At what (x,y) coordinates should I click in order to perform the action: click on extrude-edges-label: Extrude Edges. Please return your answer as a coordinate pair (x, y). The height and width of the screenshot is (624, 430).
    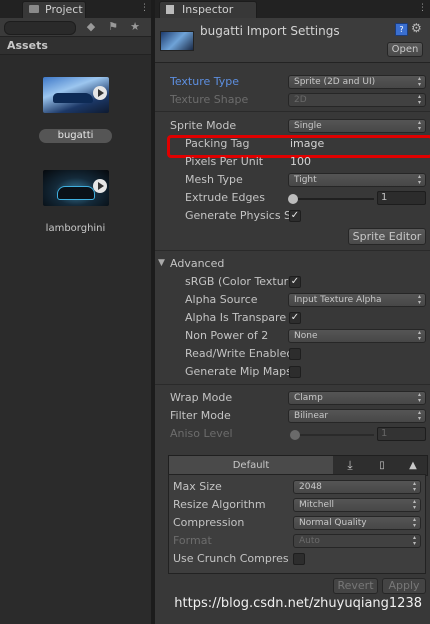
    Looking at the image, I should click on (225, 197).